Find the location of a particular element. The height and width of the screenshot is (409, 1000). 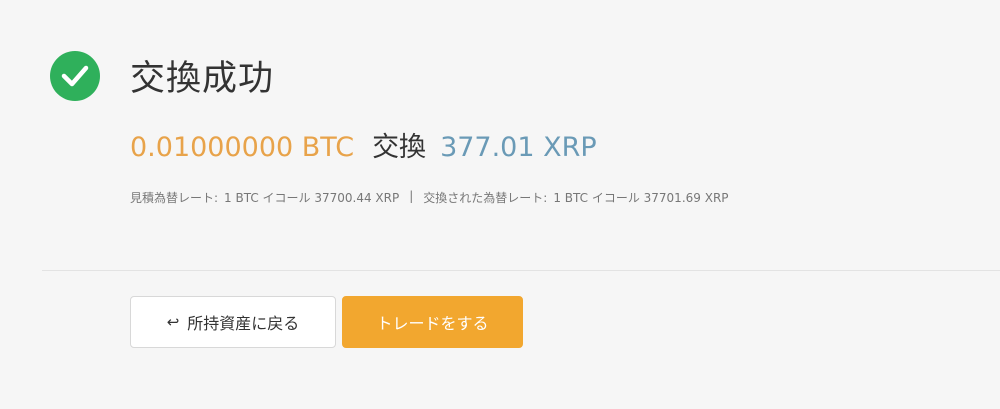

success-header: 交換成功 is located at coordinates (162, 75).